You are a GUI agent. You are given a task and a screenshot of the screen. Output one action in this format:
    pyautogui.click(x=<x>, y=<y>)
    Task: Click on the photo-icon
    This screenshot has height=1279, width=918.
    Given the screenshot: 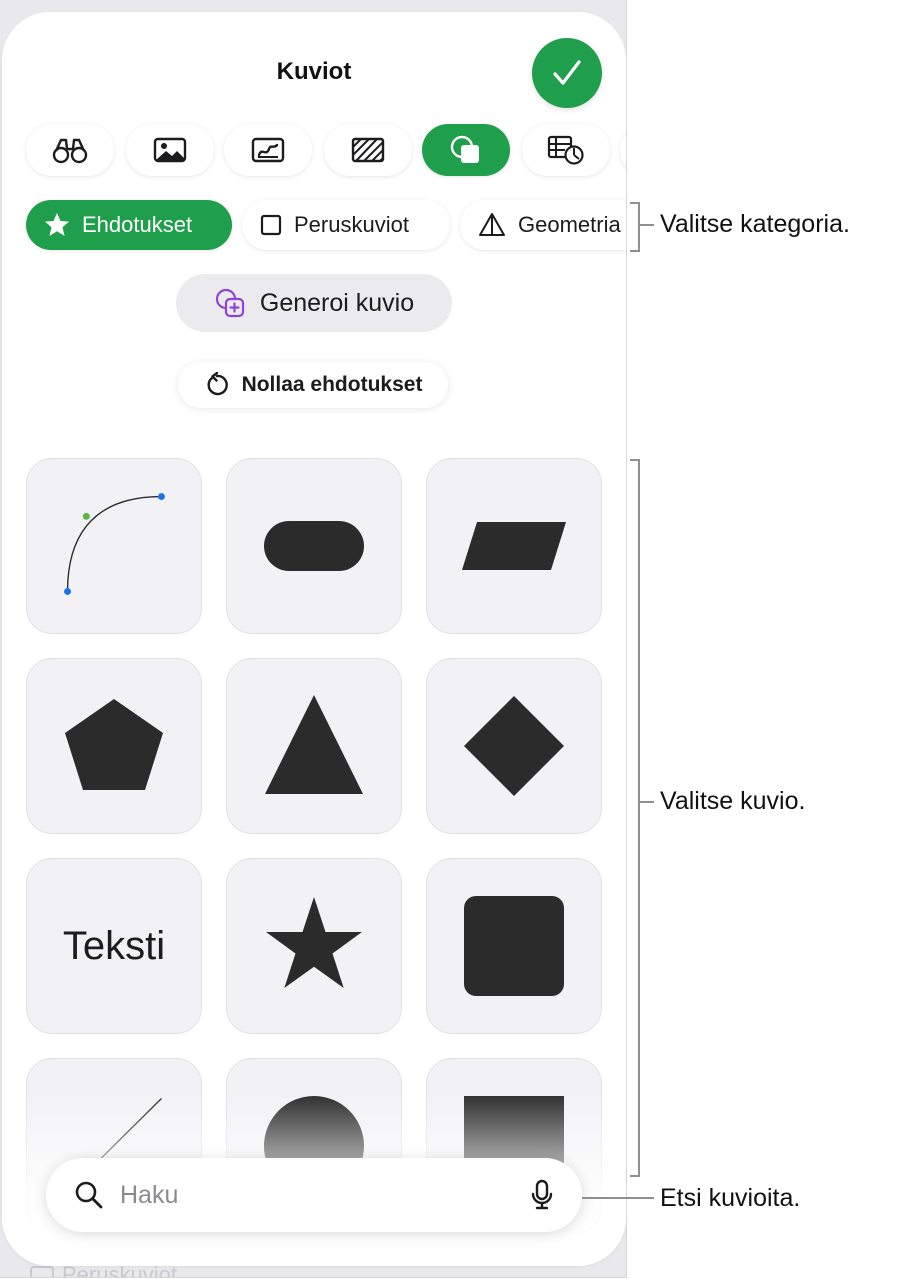 What is the action you would take?
    pyautogui.click(x=170, y=150)
    